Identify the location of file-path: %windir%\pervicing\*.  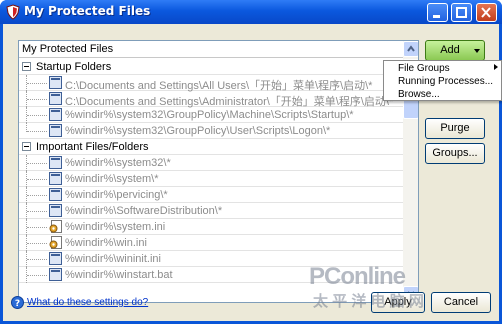
(116, 195).